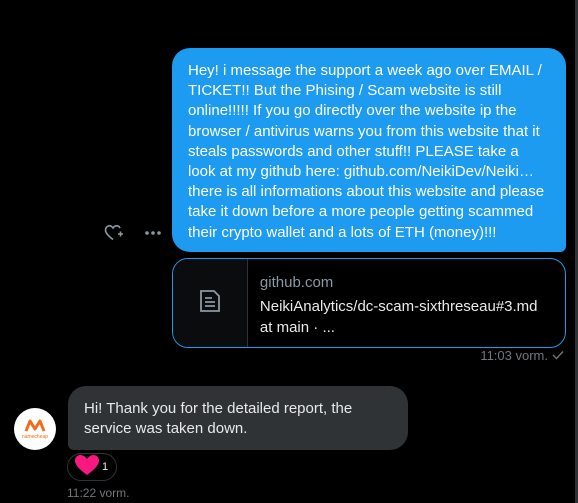 The width and height of the screenshot is (578, 503). What do you see at coordinates (98, 493) in the screenshot?
I see `incoming-time: 11:22 vorm.` at bounding box center [98, 493].